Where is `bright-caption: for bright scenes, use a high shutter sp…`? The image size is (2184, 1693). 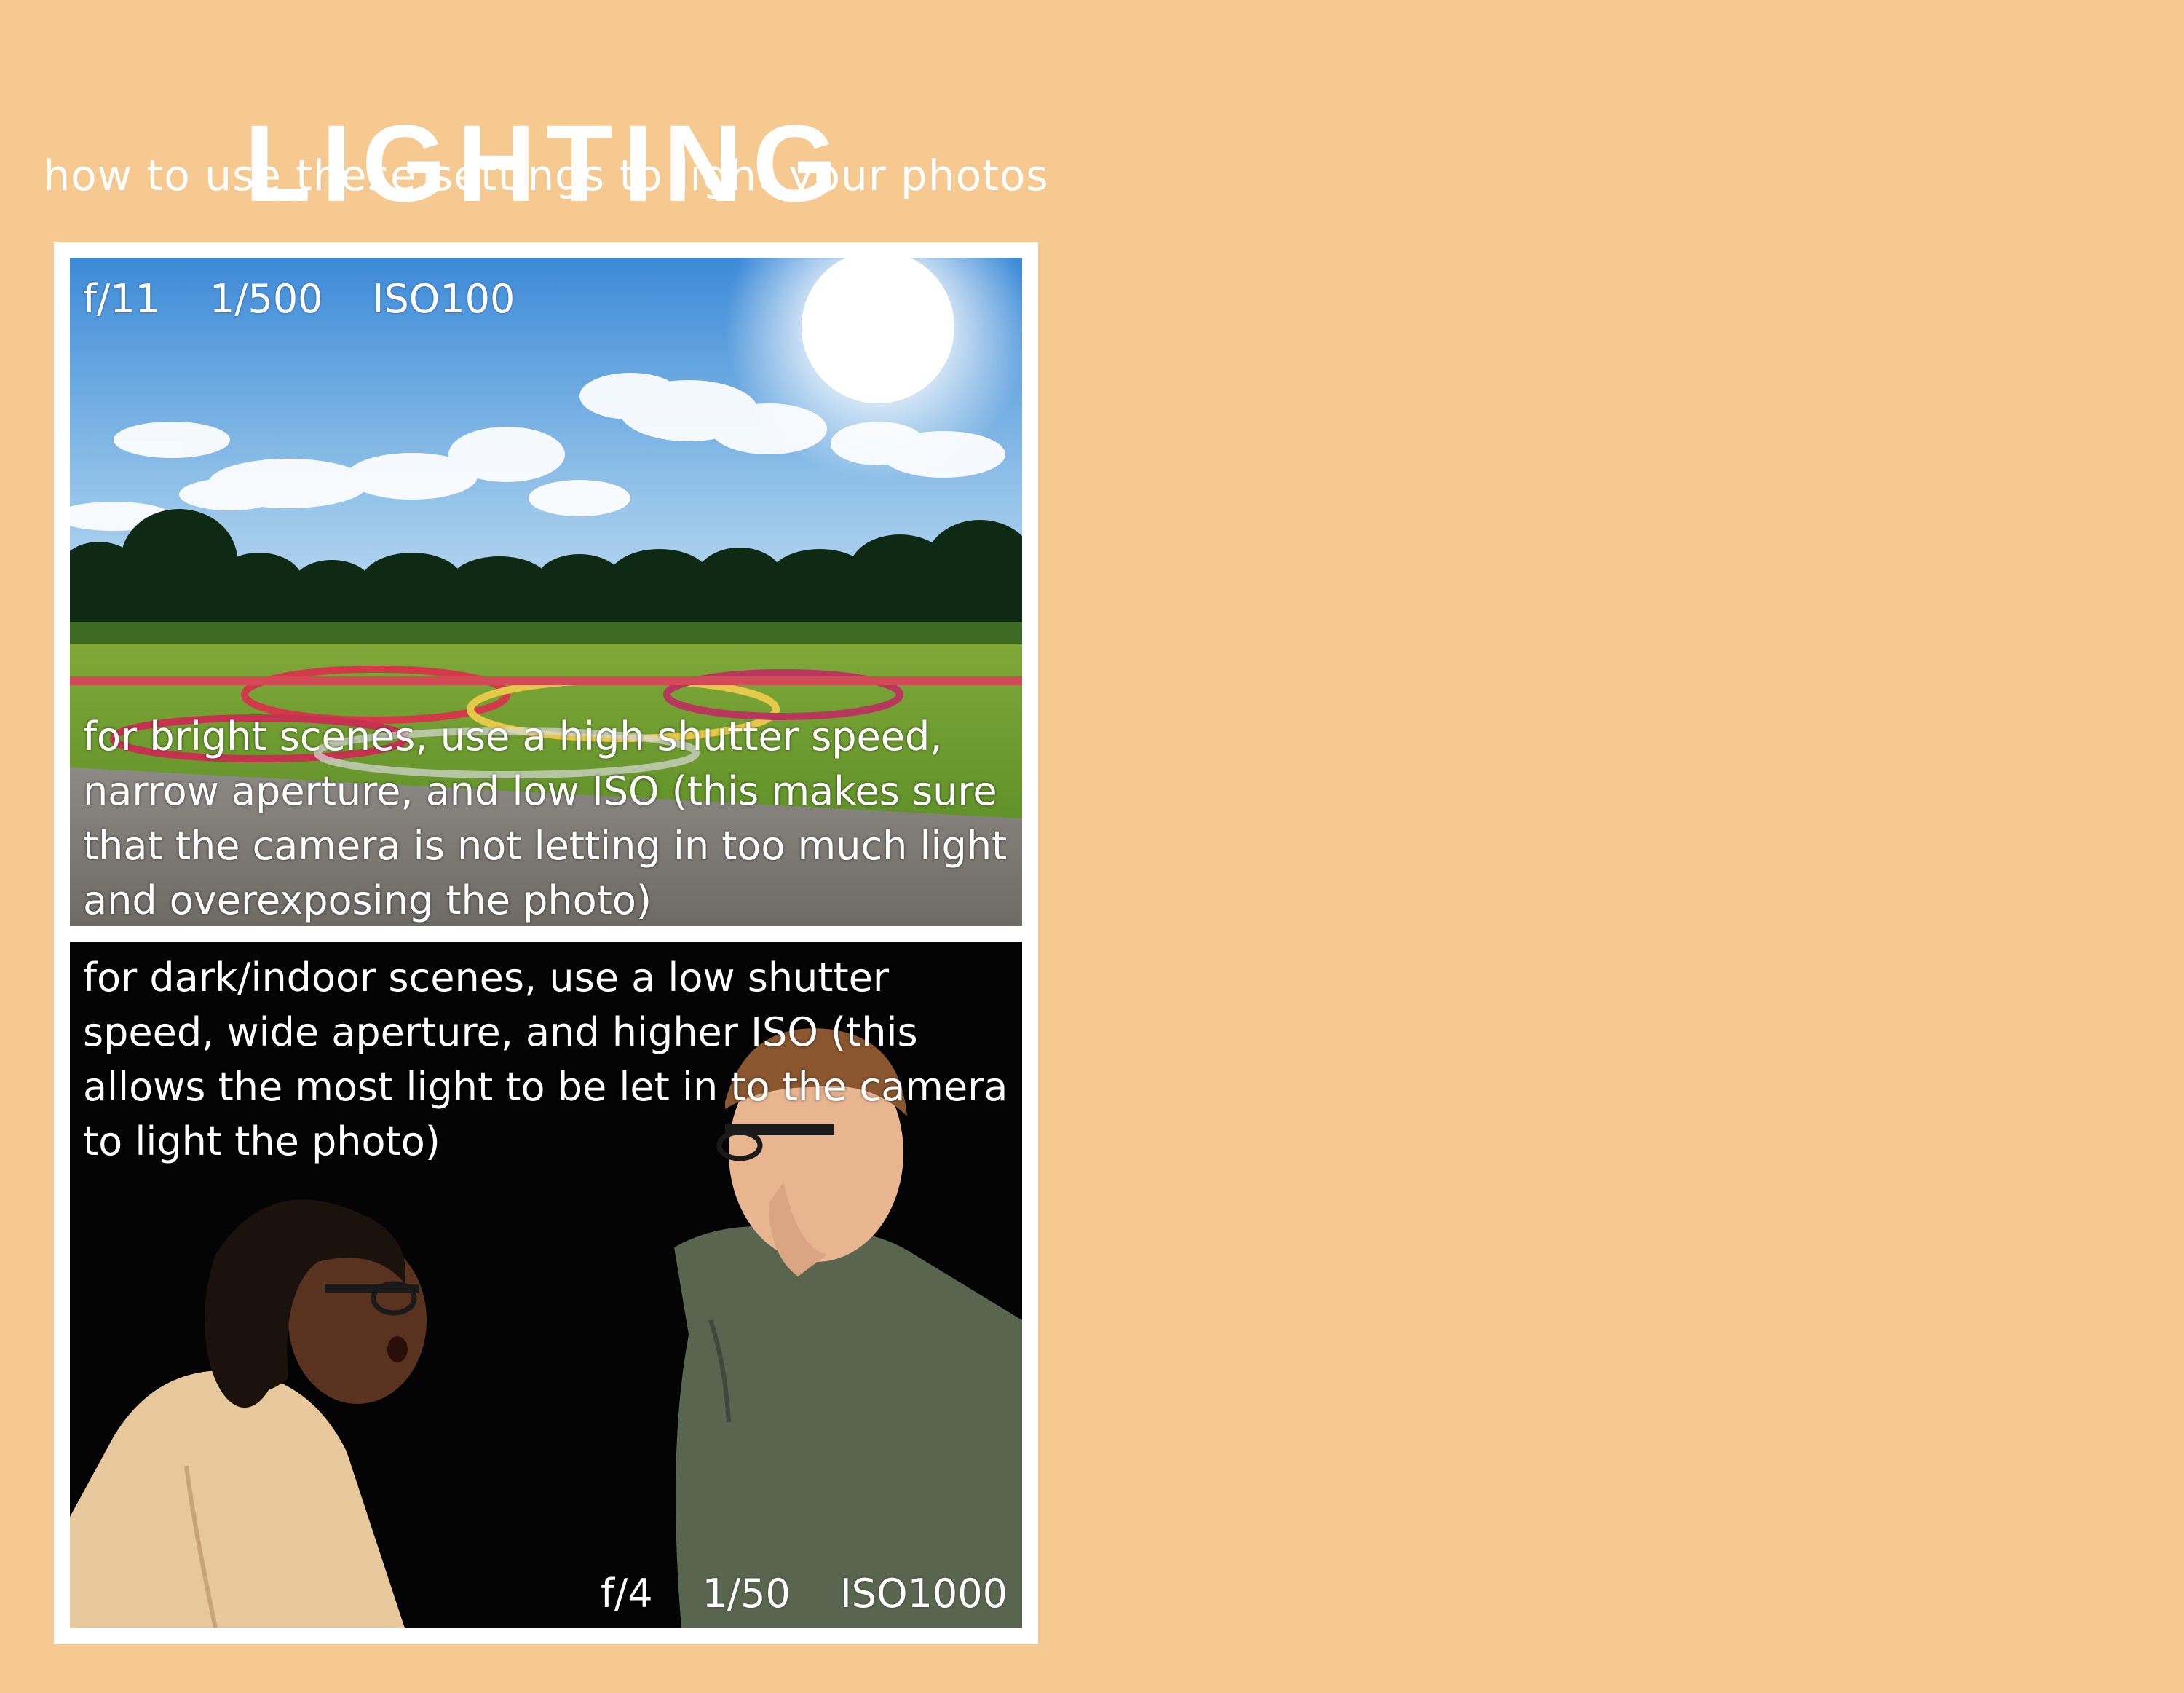 bright-caption: for bright scenes, use a high shutter sp… is located at coordinates (545, 818).